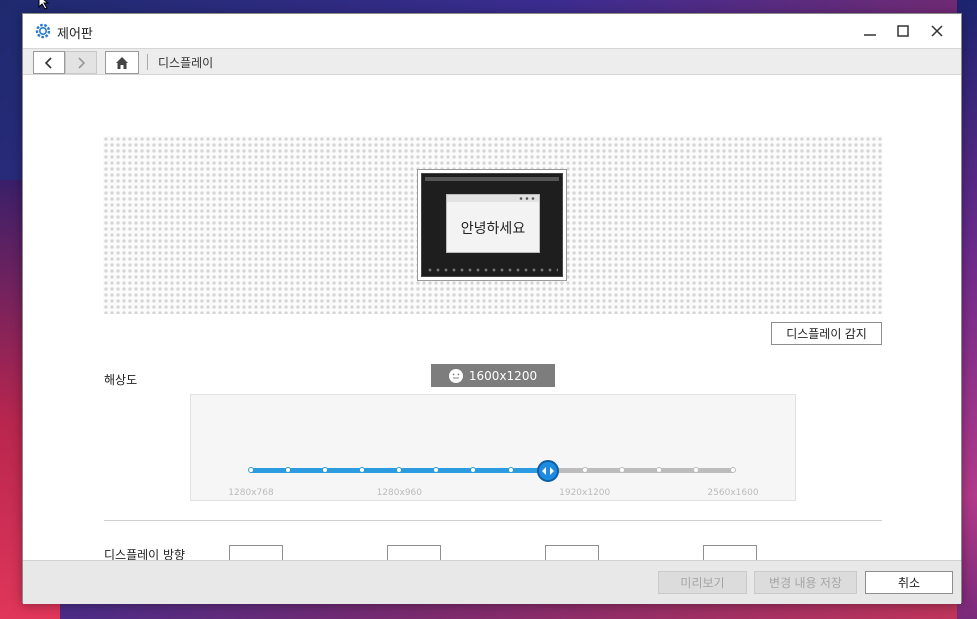 This screenshot has height=619, width=977. Describe the element at coordinates (492, 270) in the screenshot. I see `screen-taskbar` at that location.